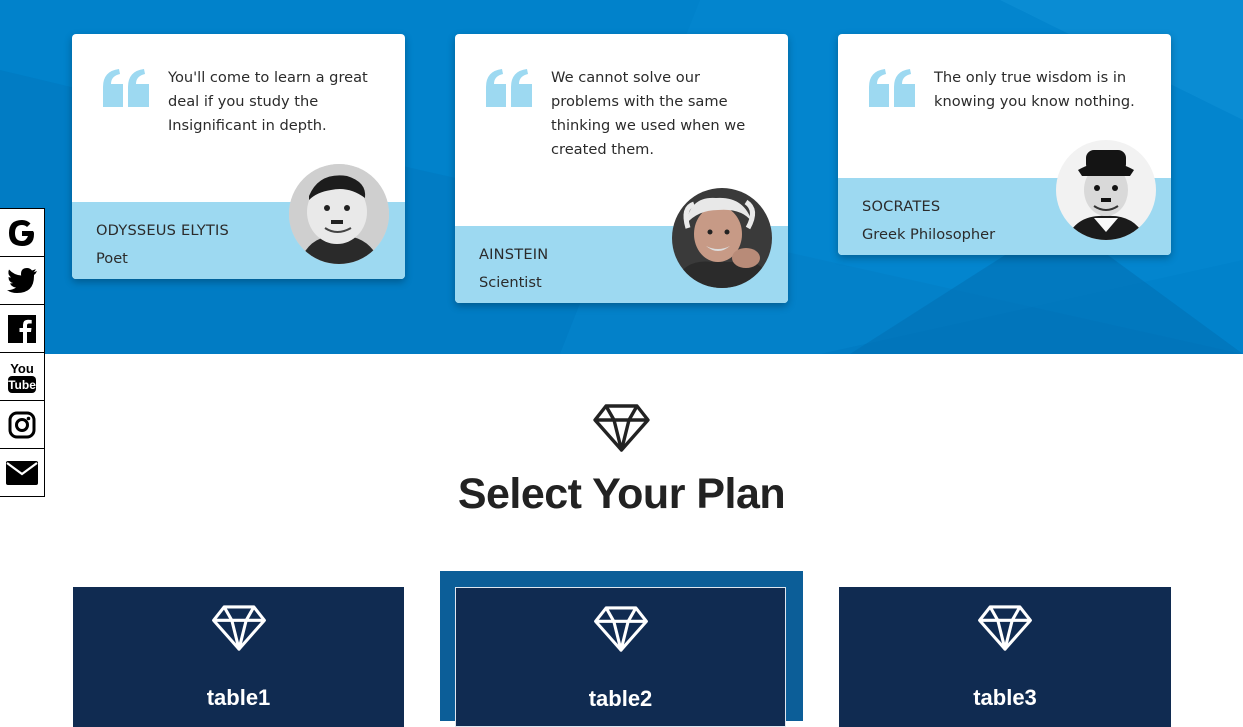 This screenshot has width=1243, height=727. What do you see at coordinates (929, 234) in the screenshot?
I see `author-role: Greek Philosopher` at bounding box center [929, 234].